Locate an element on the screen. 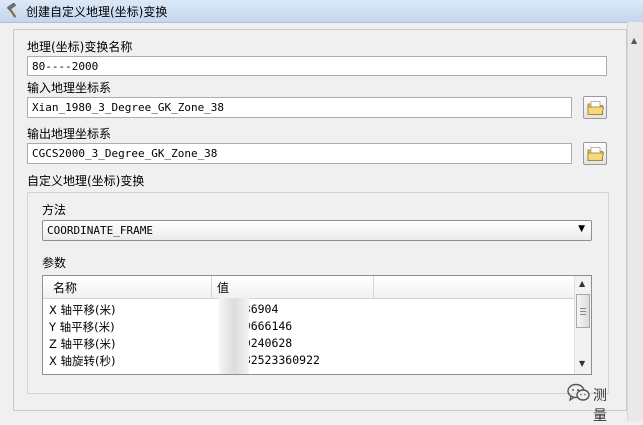 This screenshot has width=643, height=425. input-gcs-label: 输入地理坐标系 is located at coordinates (69, 88).